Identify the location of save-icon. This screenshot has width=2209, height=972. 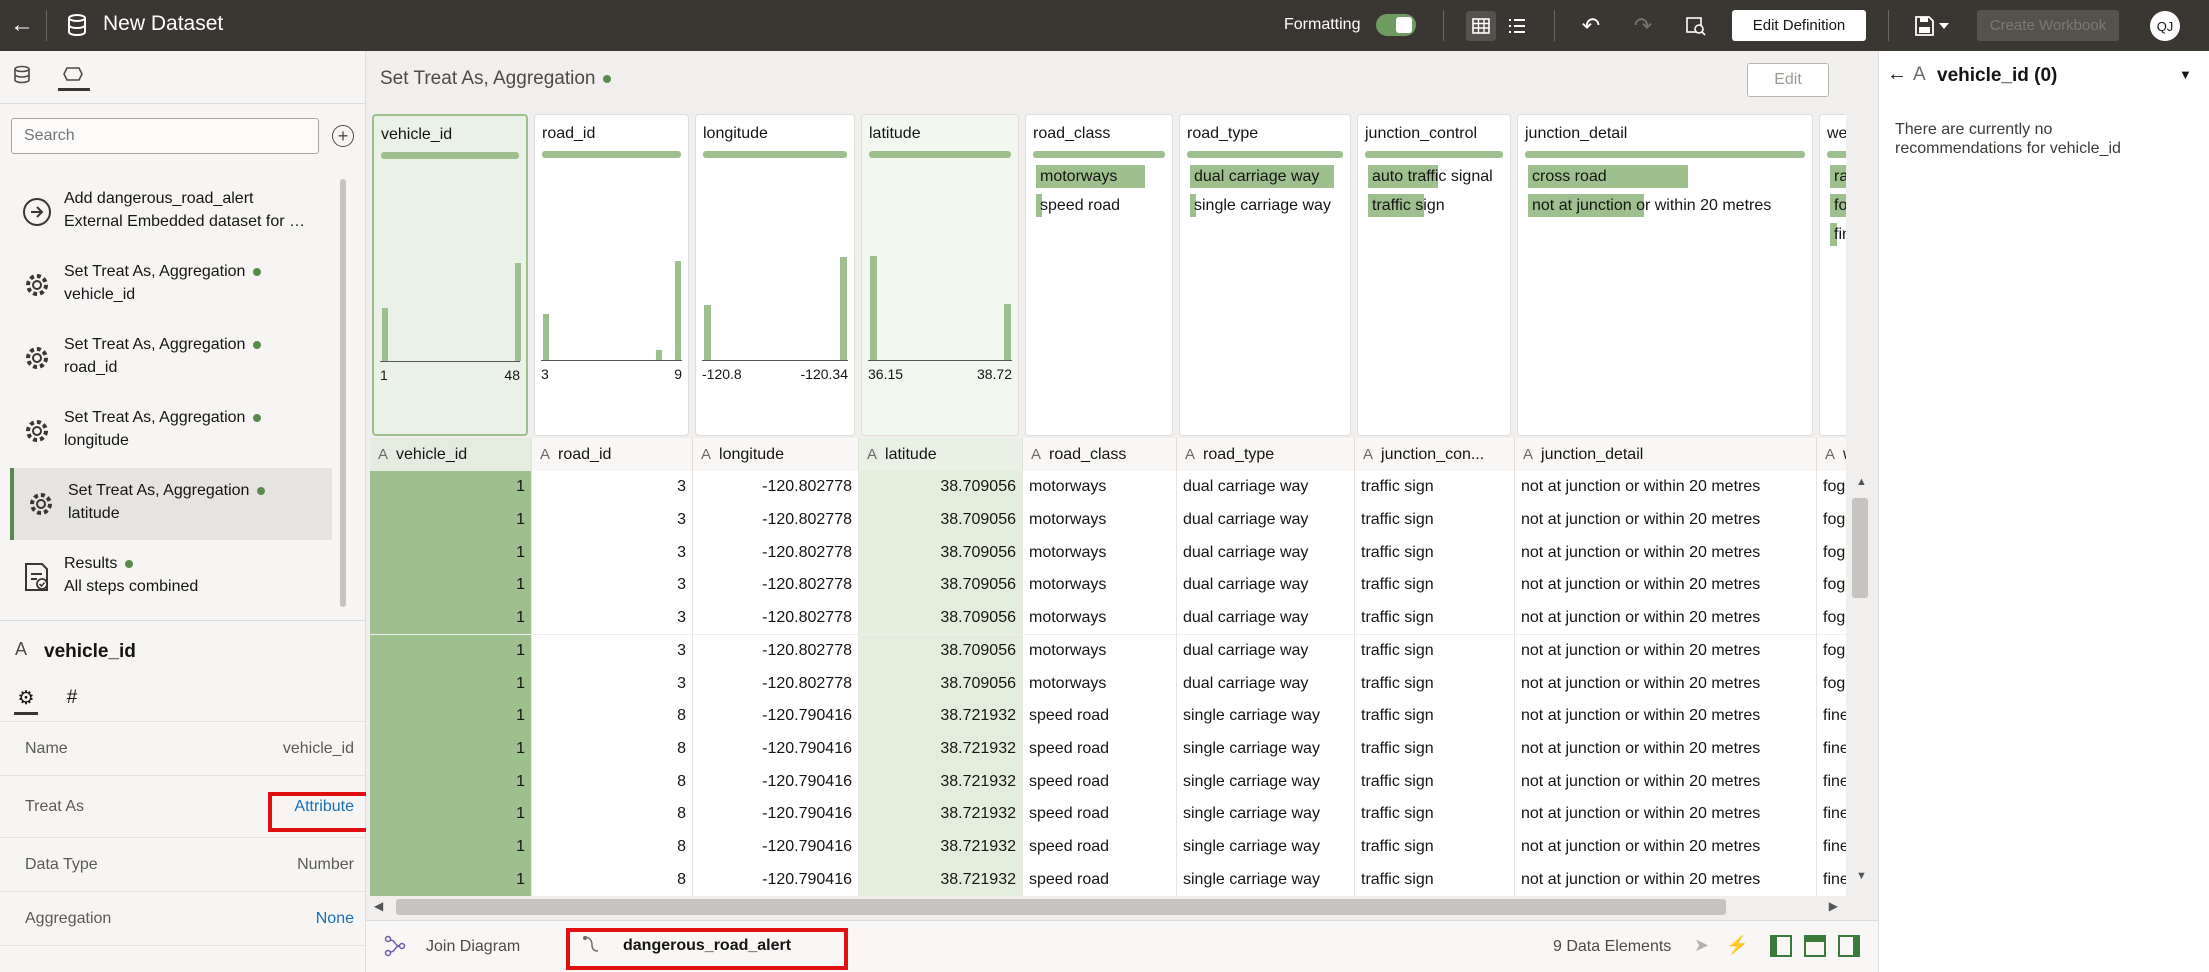
(1933, 26).